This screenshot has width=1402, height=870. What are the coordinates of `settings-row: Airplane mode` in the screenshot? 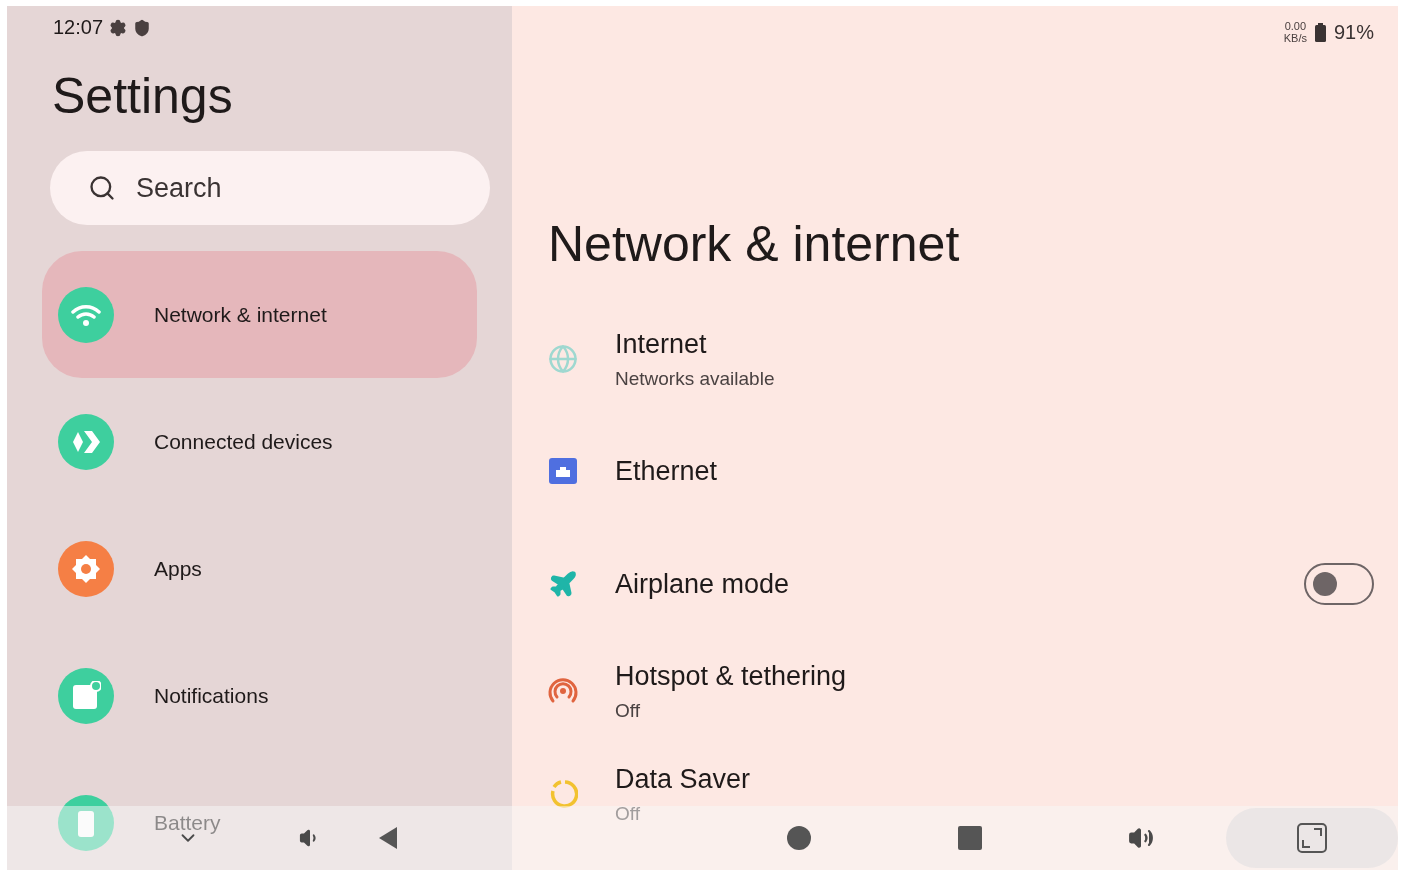 It's located at (961, 584).